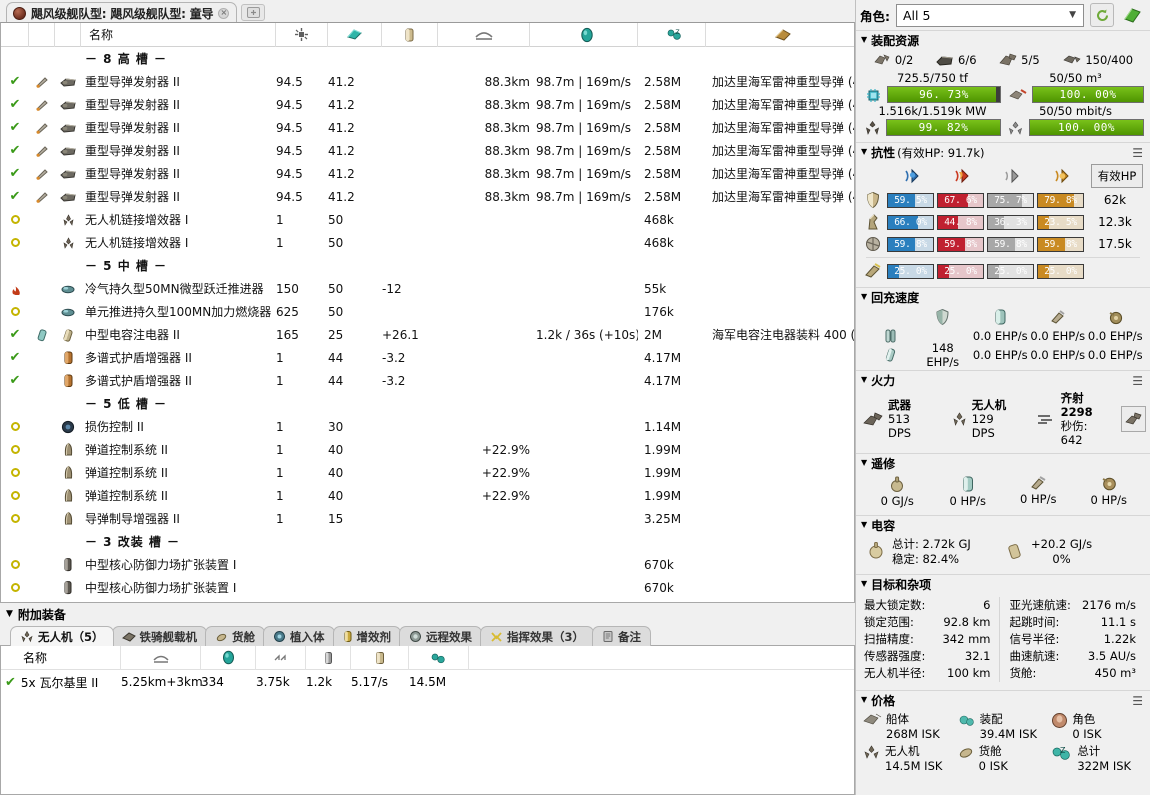  Describe the element at coordinates (224, 13) in the screenshot. I see `close-icon: ×` at that location.